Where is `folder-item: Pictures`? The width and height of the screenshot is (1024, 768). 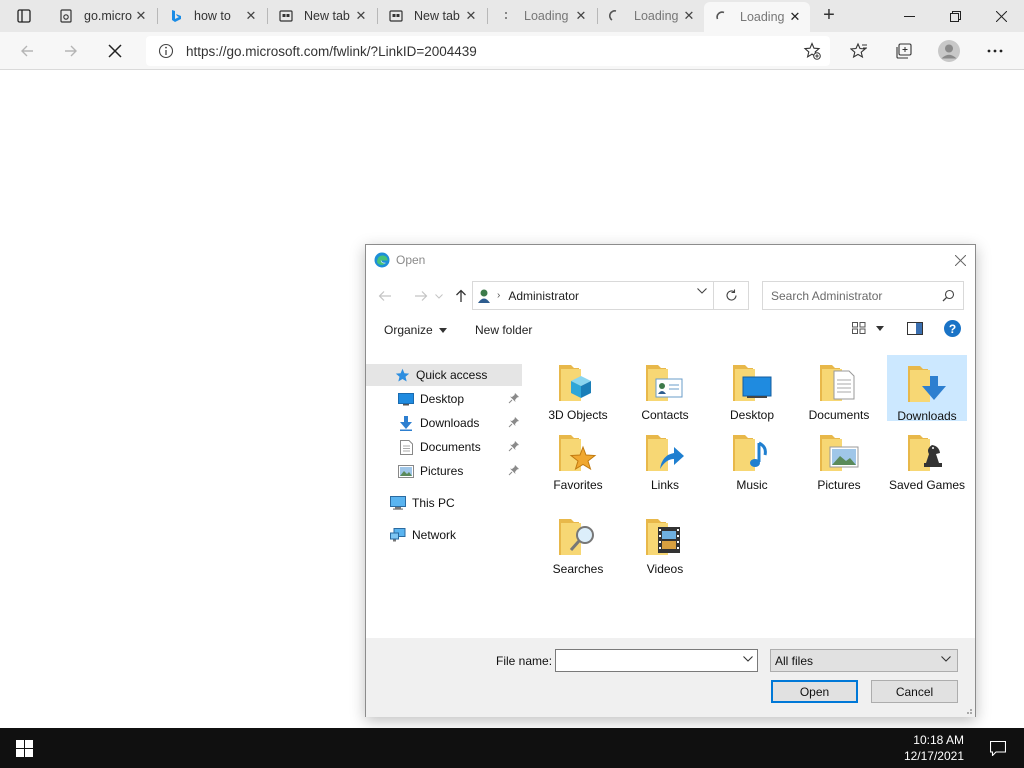
folder-item: Pictures is located at coordinates (839, 458).